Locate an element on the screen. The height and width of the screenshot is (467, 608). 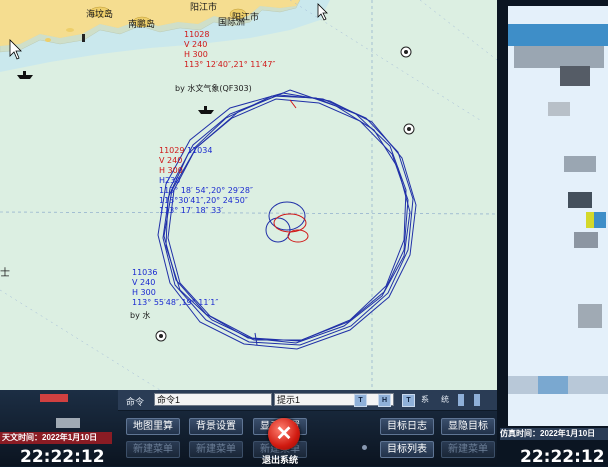
show-hide-targets-button: 显隐目标 is located at coordinates (468, 426).